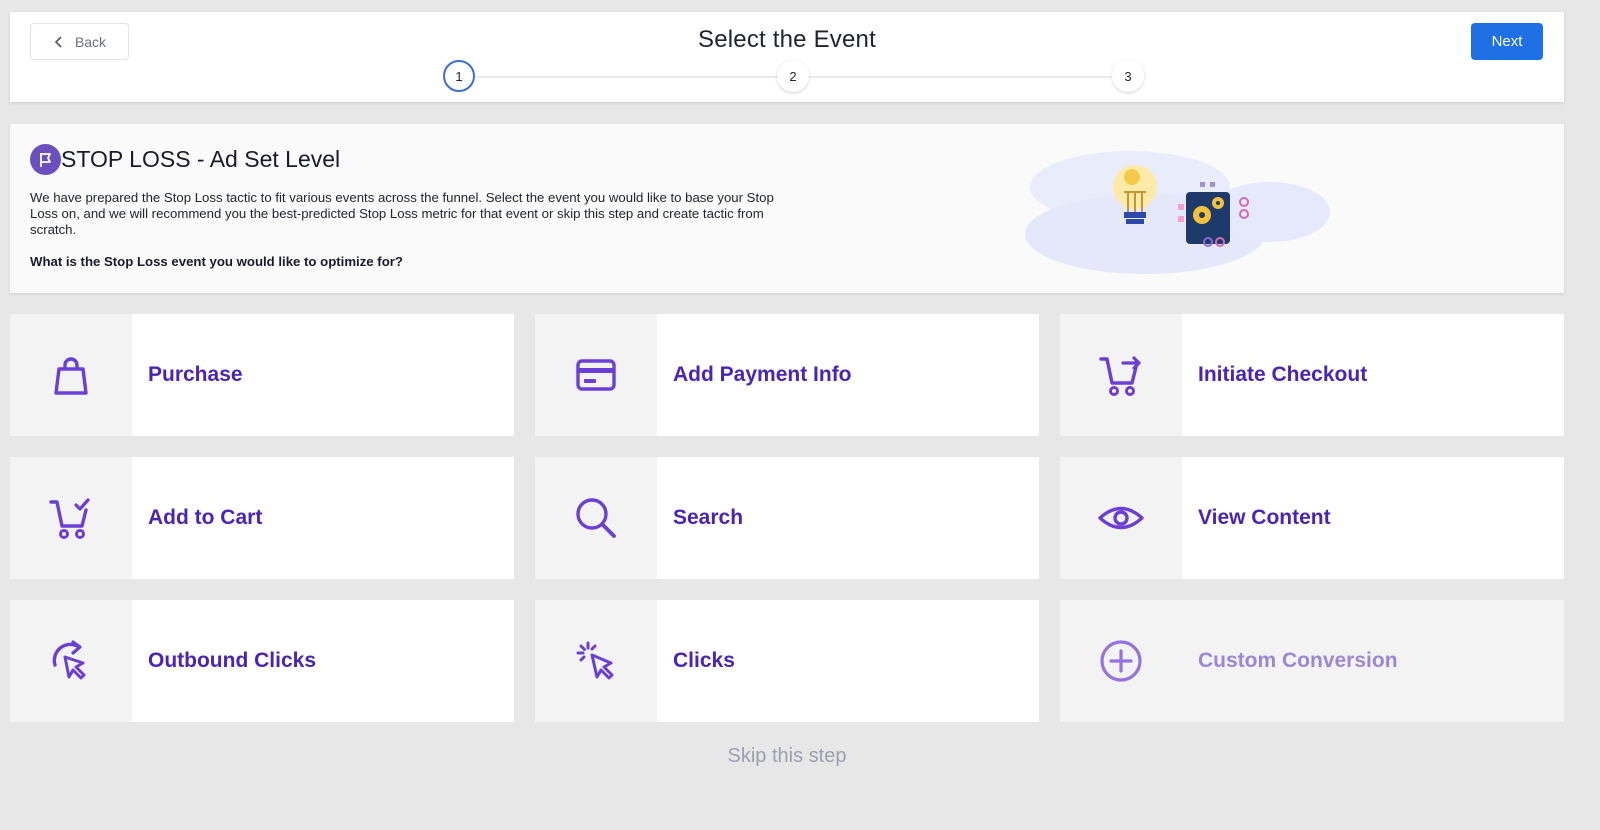 This screenshot has height=830, width=1600. I want to click on event-label: Add to Cart, so click(205, 517).